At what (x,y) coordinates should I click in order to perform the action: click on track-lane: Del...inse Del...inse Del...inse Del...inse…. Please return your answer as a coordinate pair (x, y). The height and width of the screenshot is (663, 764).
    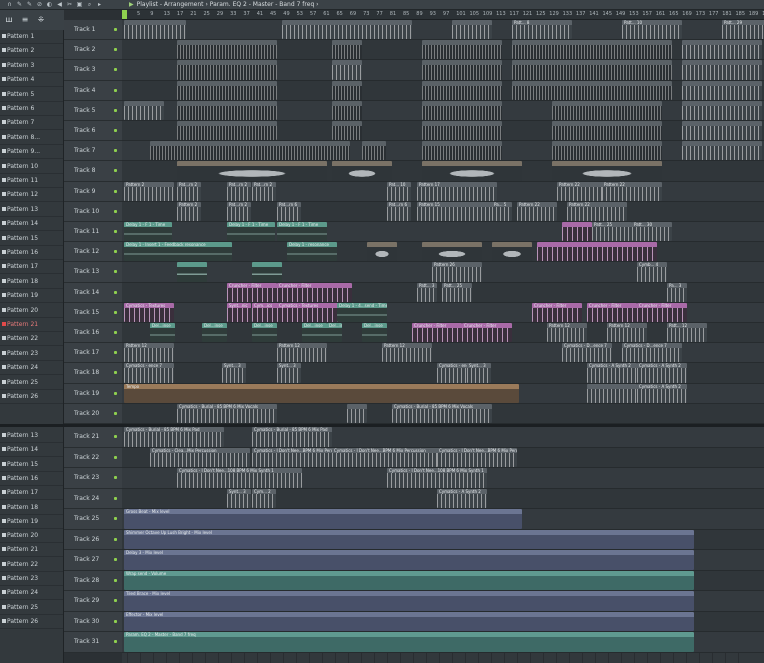
    Looking at the image, I should click on (443, 333).